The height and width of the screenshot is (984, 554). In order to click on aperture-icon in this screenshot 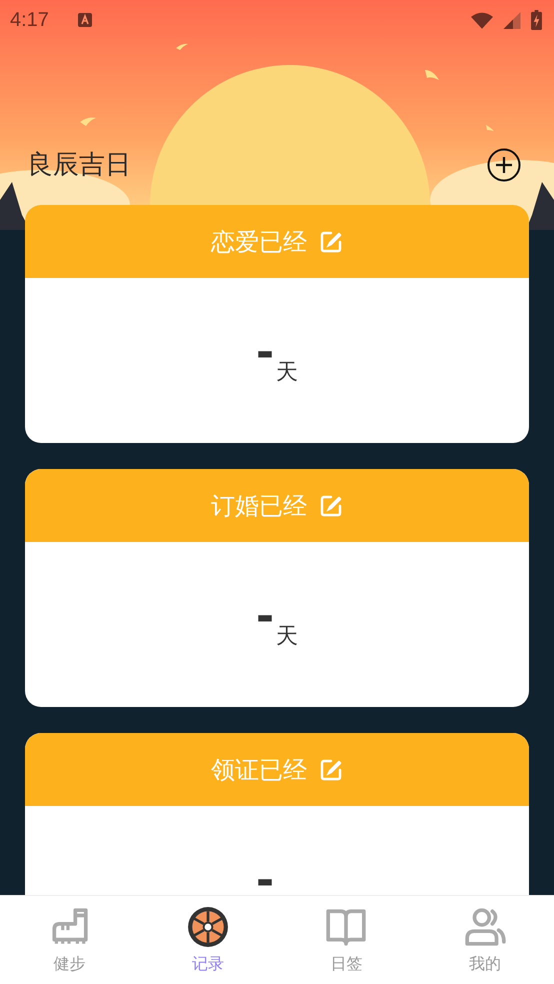, I will do `click(207, 927)`.